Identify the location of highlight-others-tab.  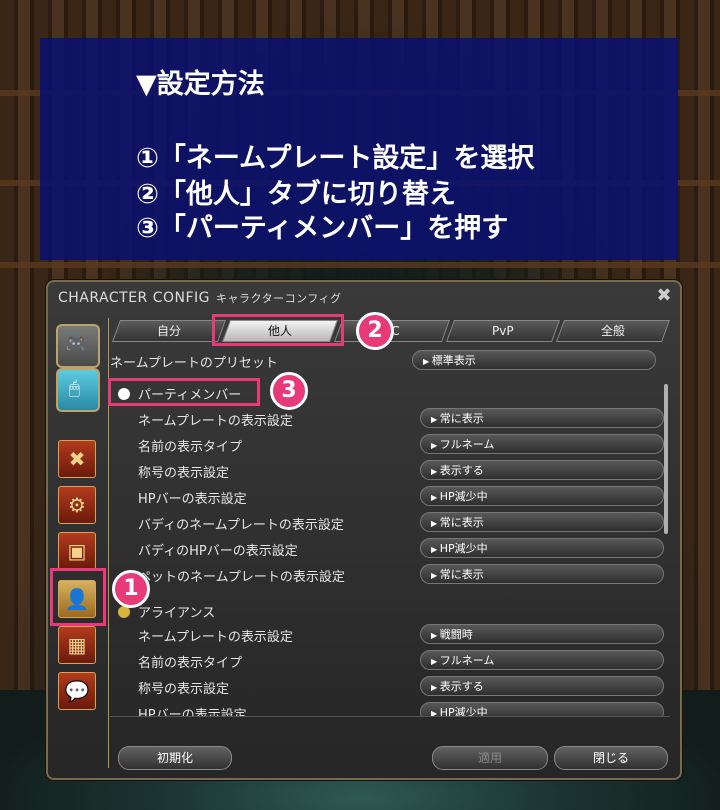
(278, 330).